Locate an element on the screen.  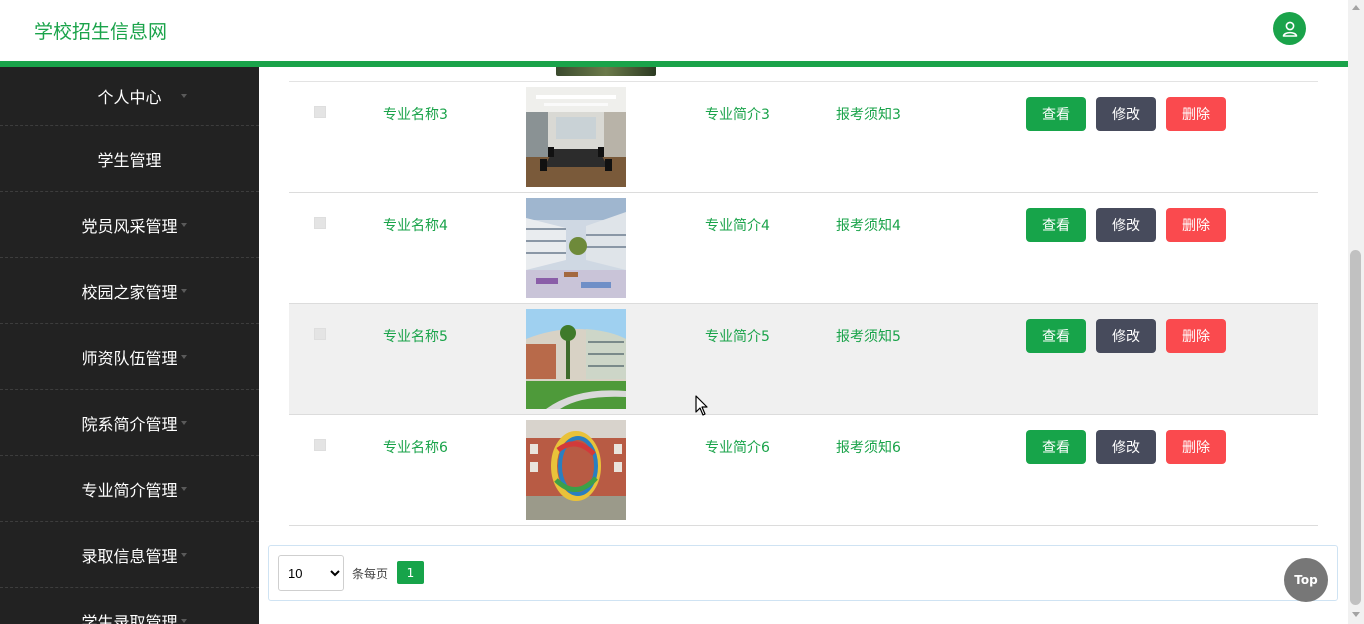
sidebar-item-campus-home: 校园之家管理 is located at coordinates (129, 291).